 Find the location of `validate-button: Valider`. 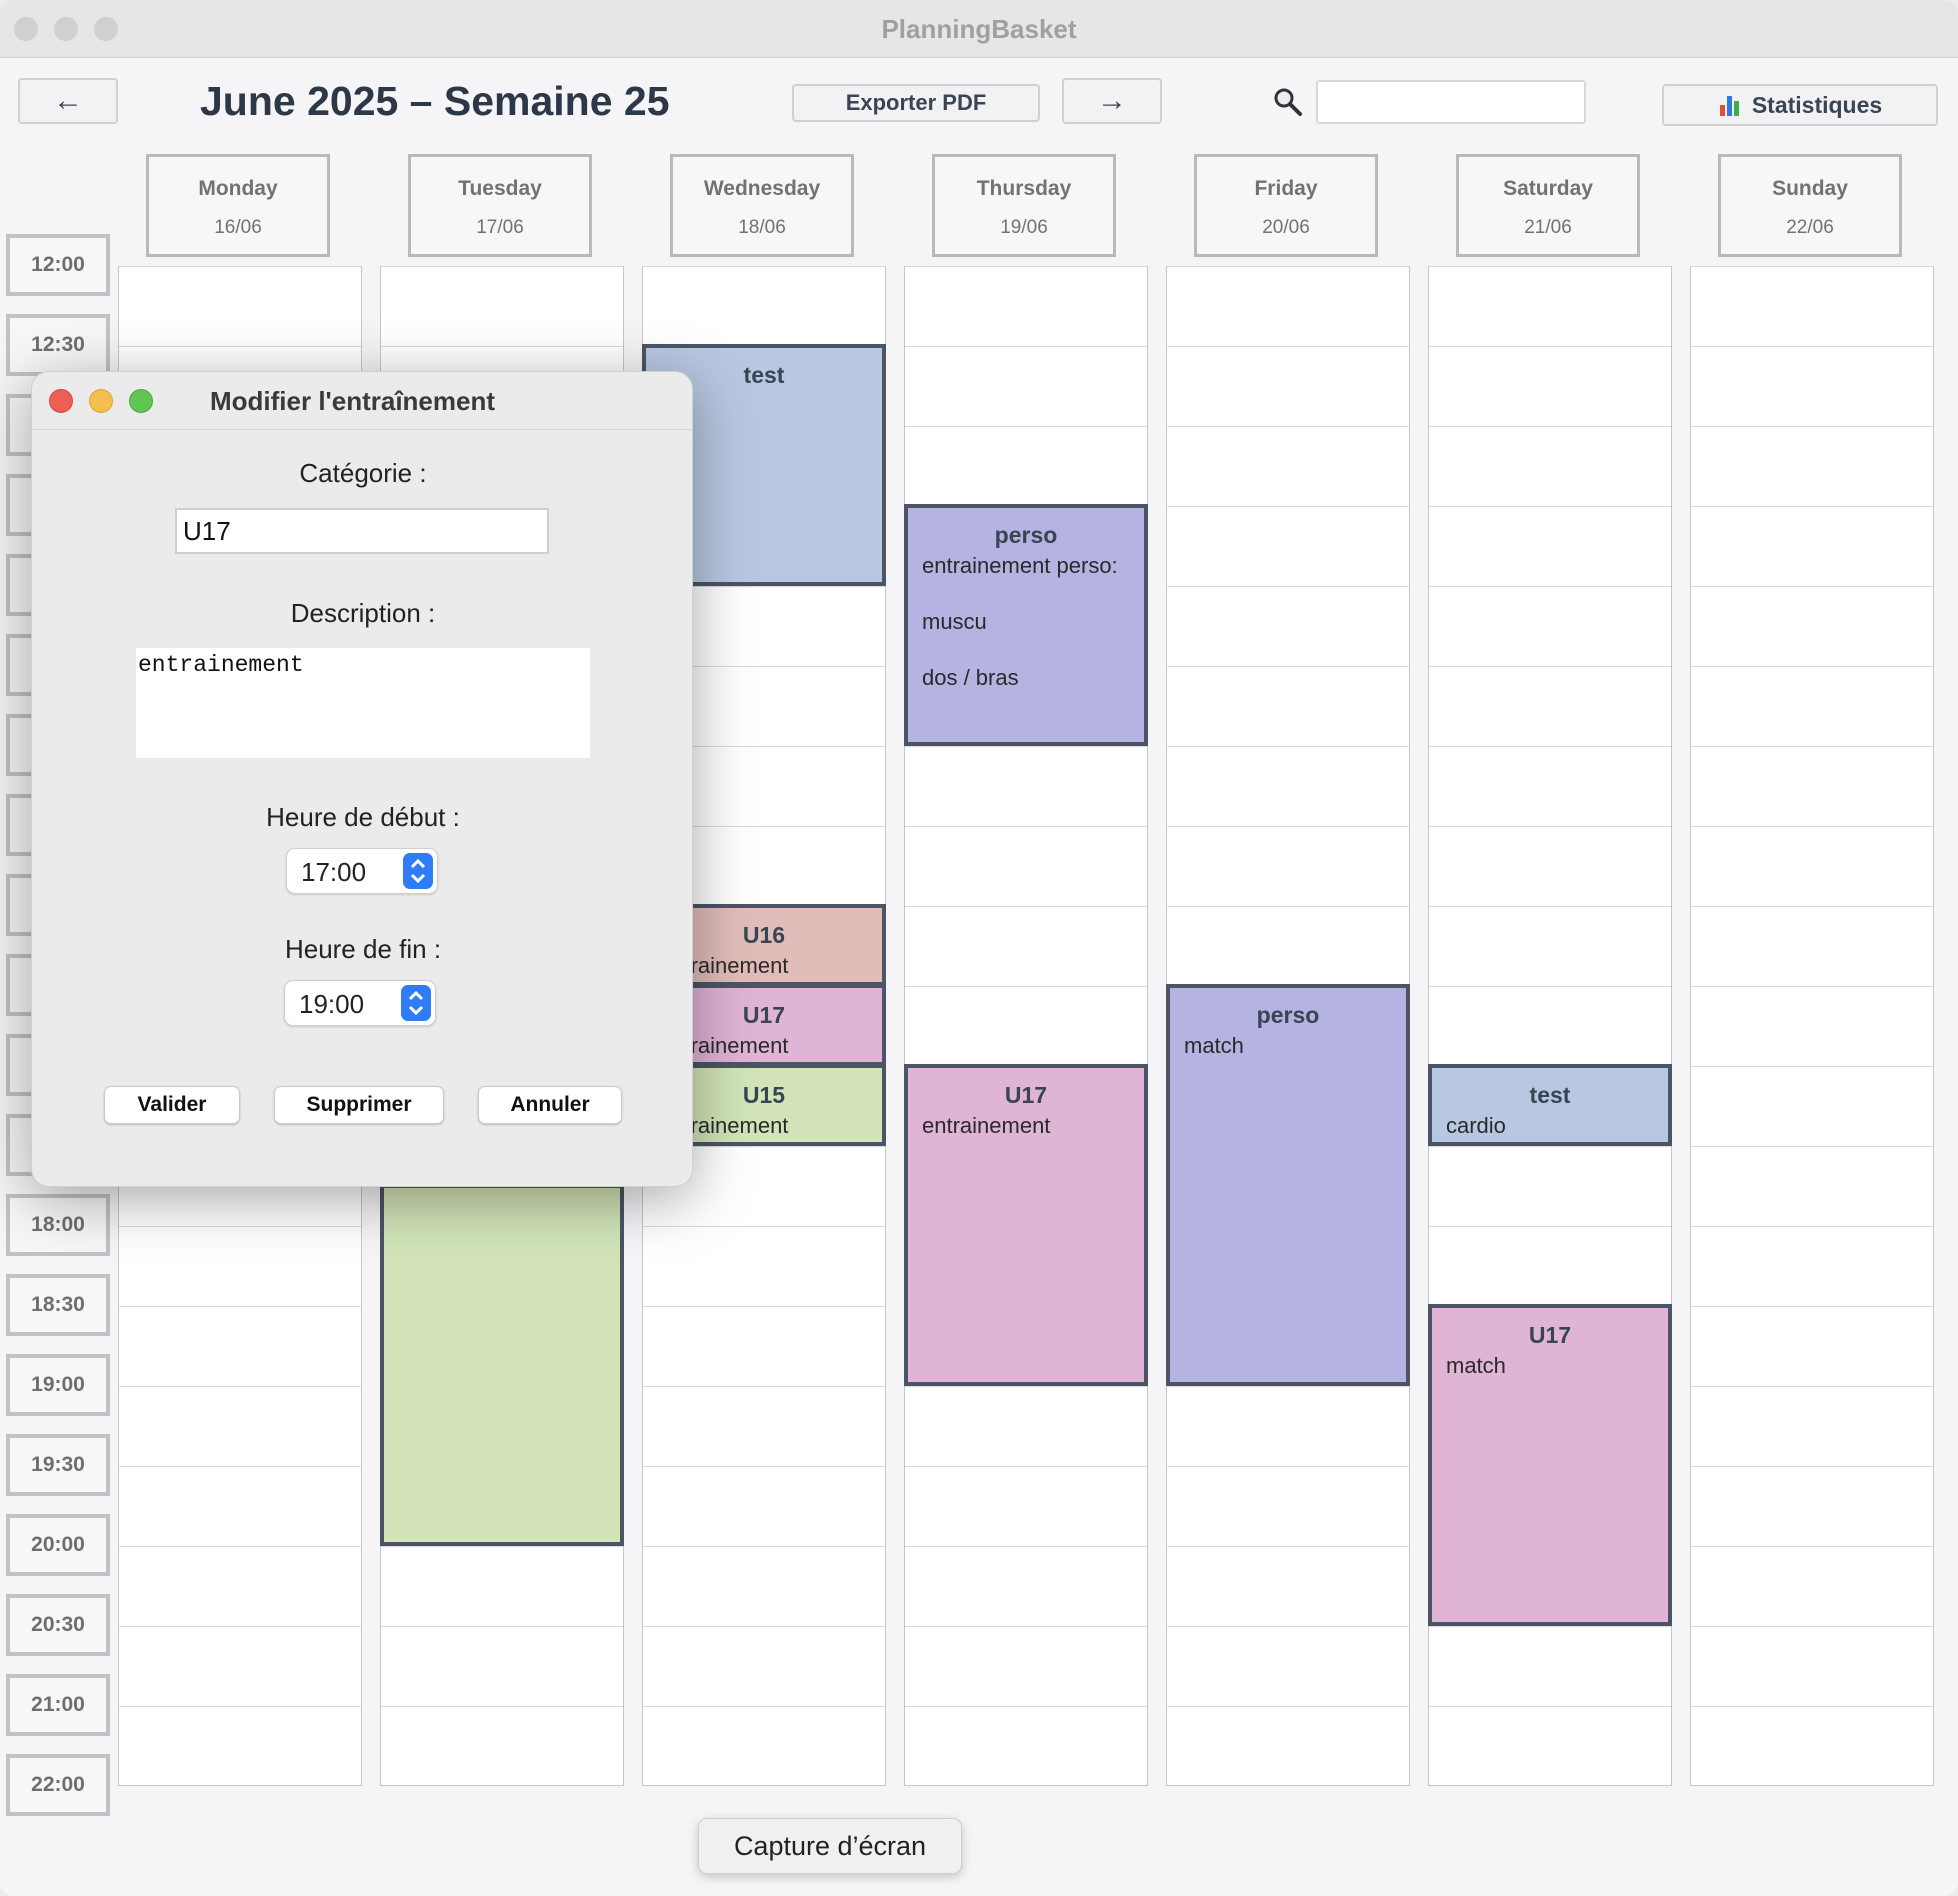

validate-button: Valider is located at coordinates (172, 1105).